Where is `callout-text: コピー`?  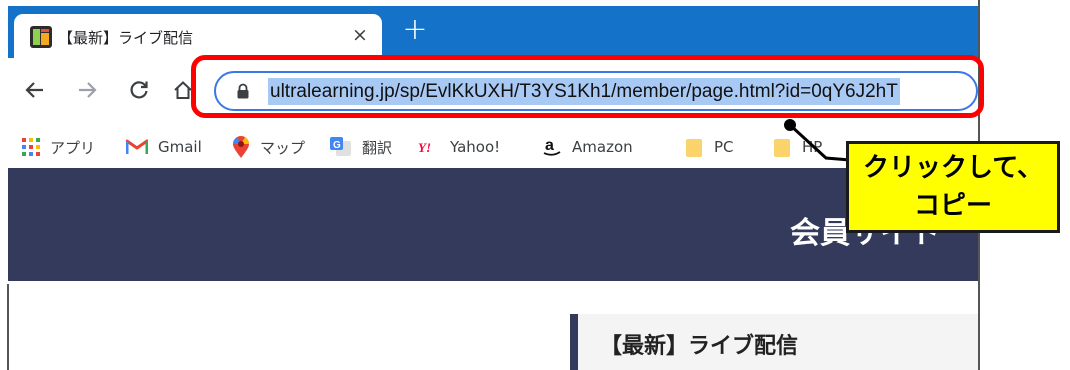 callout-text: コピー is located at coordinates (952, 206).